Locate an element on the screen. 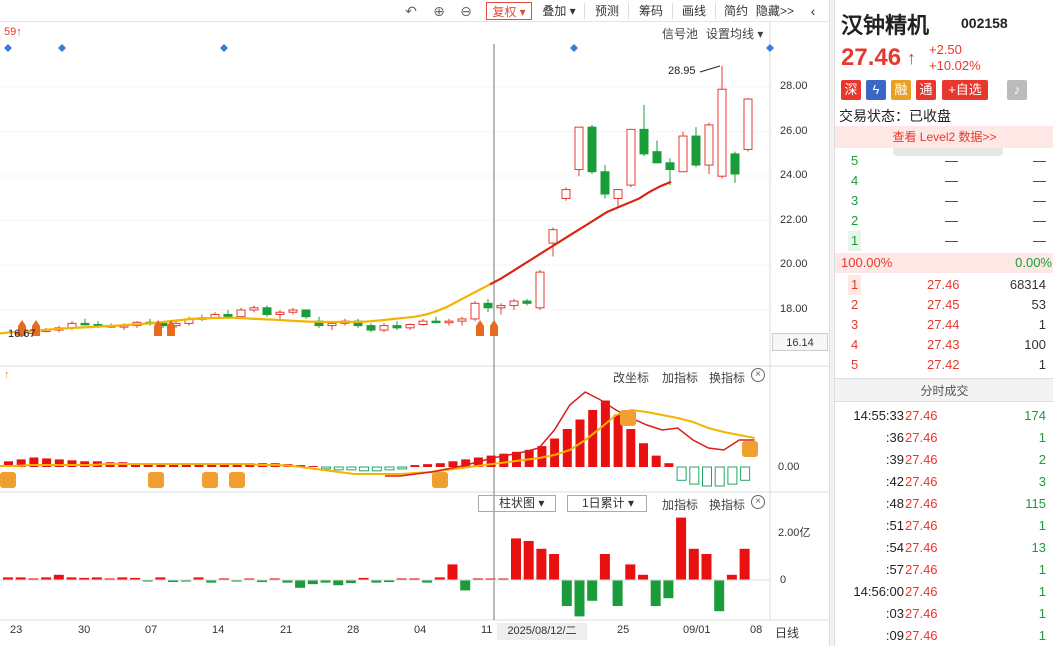 The height and width of the screenshot is (647, 1053). tick-row: :03 27.46 1 is located at coordinates (965, 613).